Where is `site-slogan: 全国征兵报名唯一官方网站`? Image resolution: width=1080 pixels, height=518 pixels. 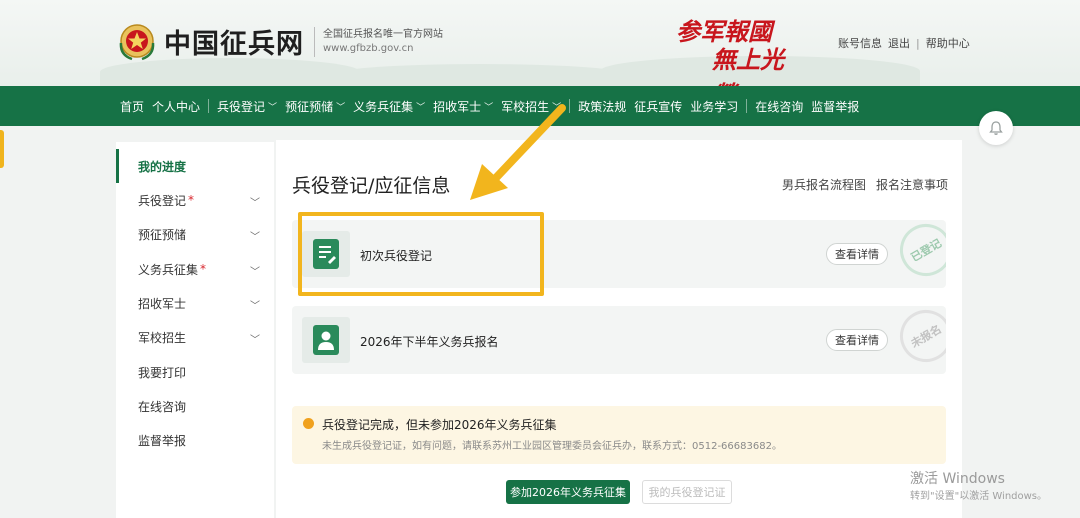 site-slogan: 全国征兵报名唯一官方网站 is located at coordinates (383, 34).